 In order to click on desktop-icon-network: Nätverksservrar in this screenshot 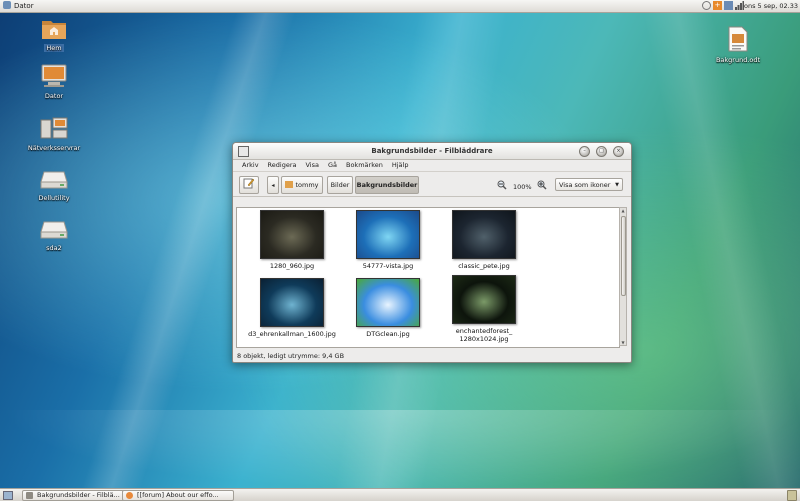, I will do `click(54, 134)`.